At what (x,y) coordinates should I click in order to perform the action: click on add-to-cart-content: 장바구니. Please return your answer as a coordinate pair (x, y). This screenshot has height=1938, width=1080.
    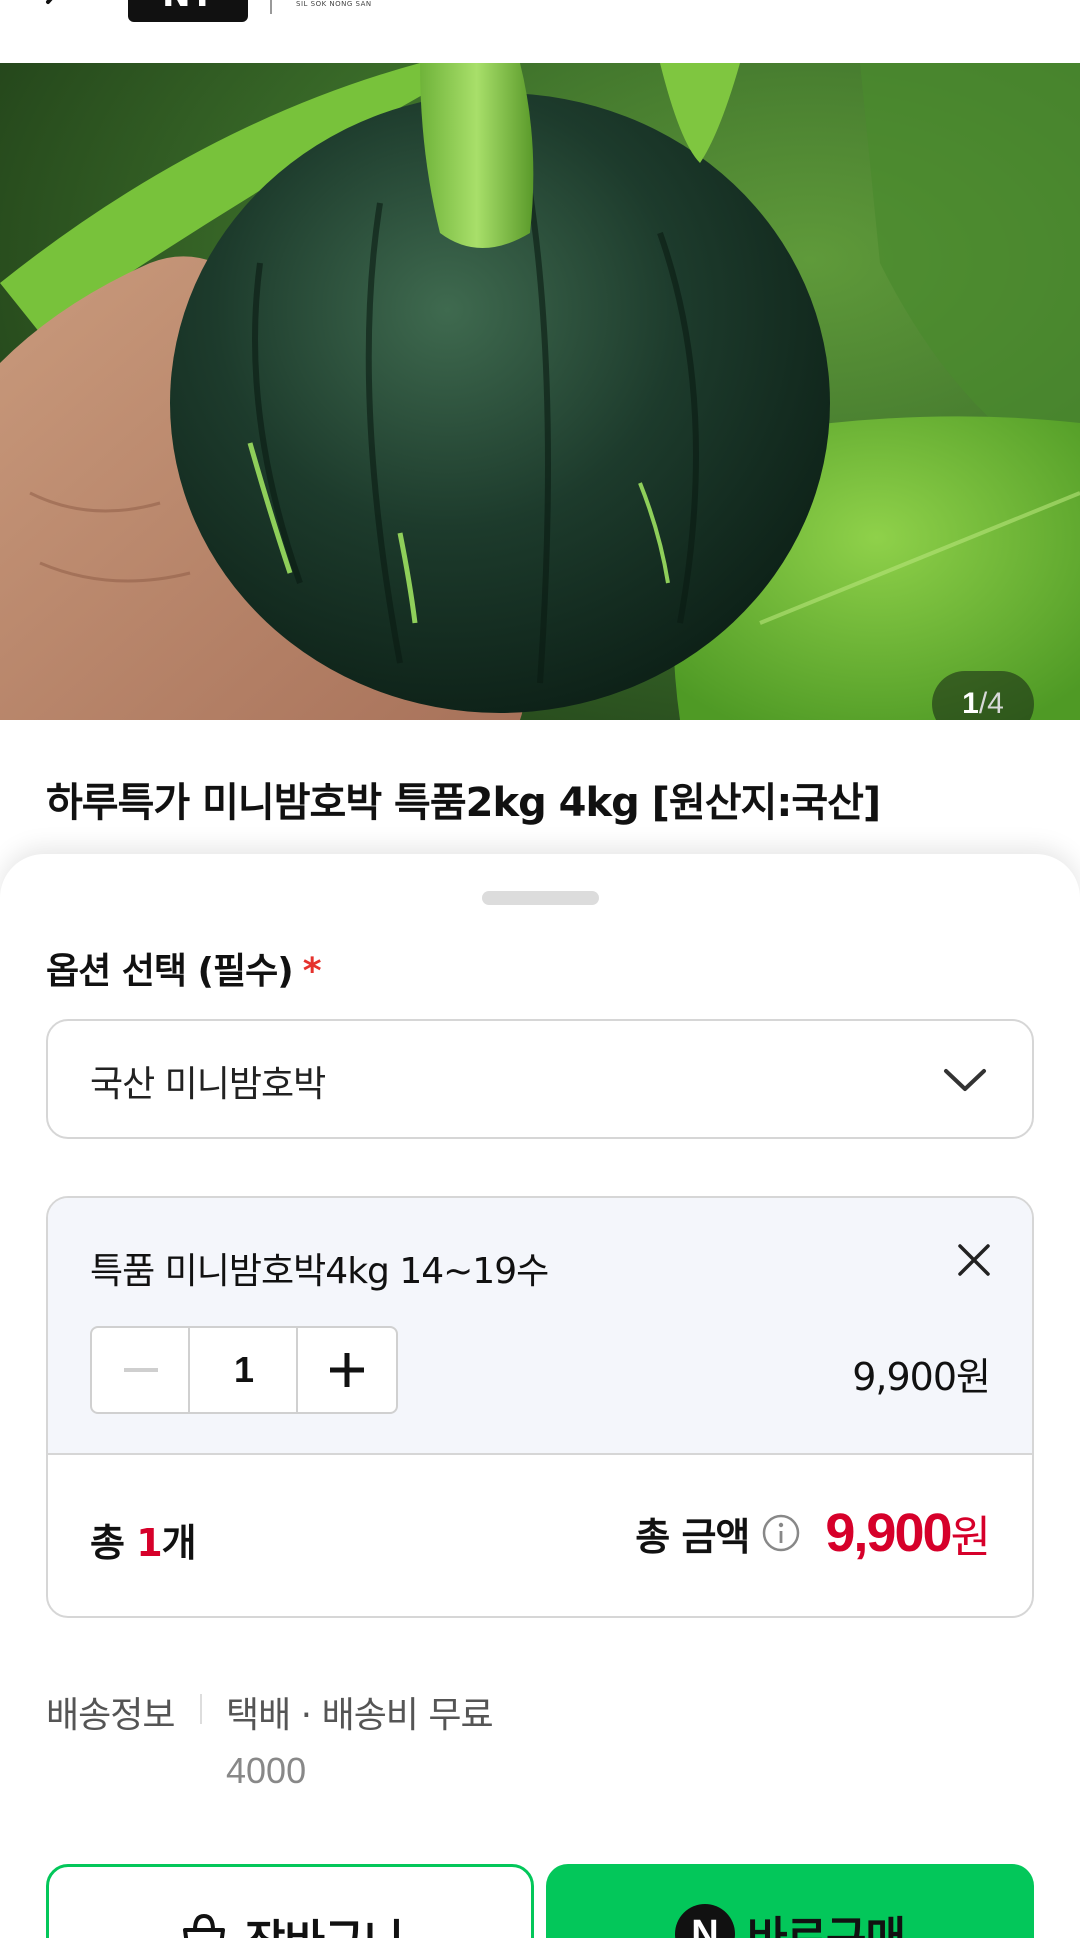
    Looking at the image, I should click on (290, 1921).